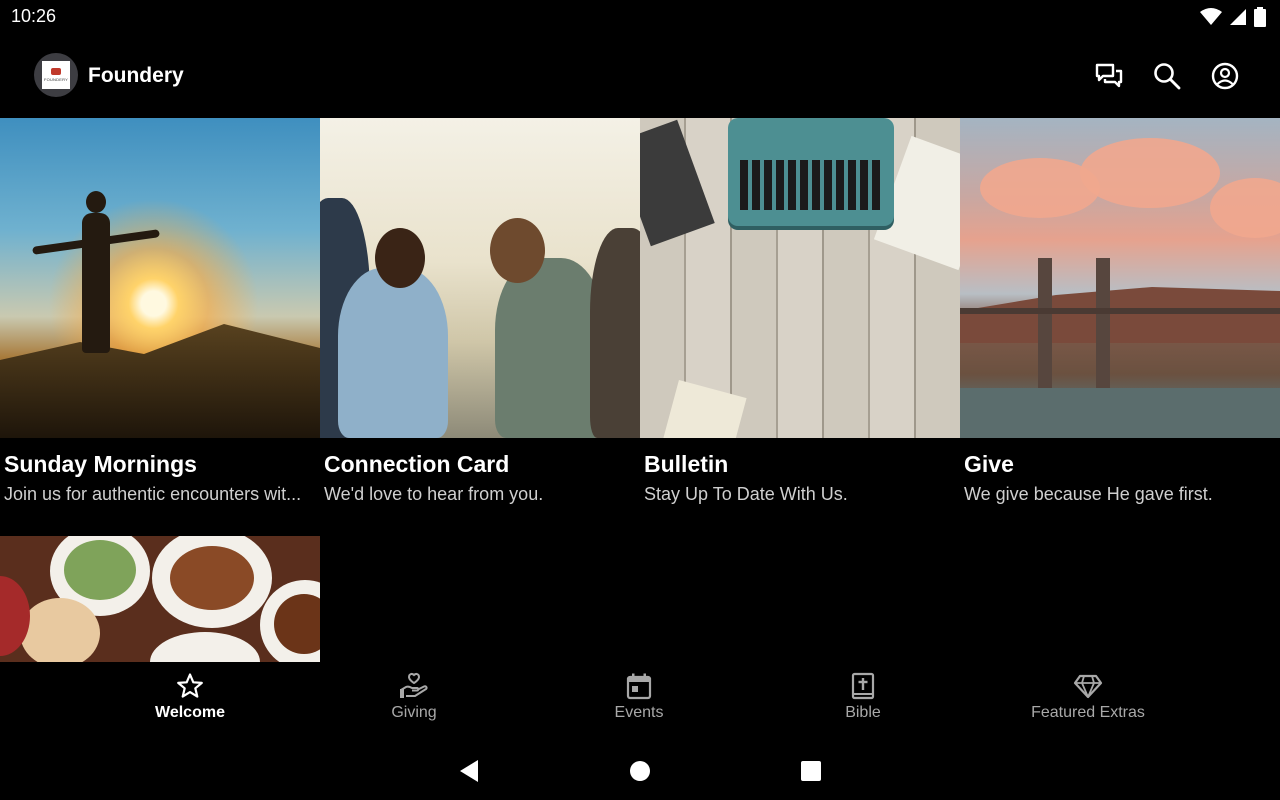 The height and width of the screenshot is (800, 1280). Describe the element at coordinates (1120, 315) in the screenshot. I see `hill-shape` at that location.